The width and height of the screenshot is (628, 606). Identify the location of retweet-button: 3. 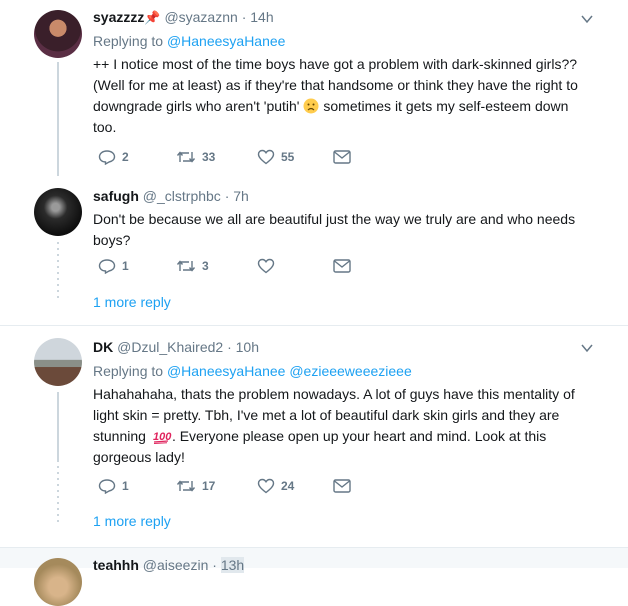
(192, 266).